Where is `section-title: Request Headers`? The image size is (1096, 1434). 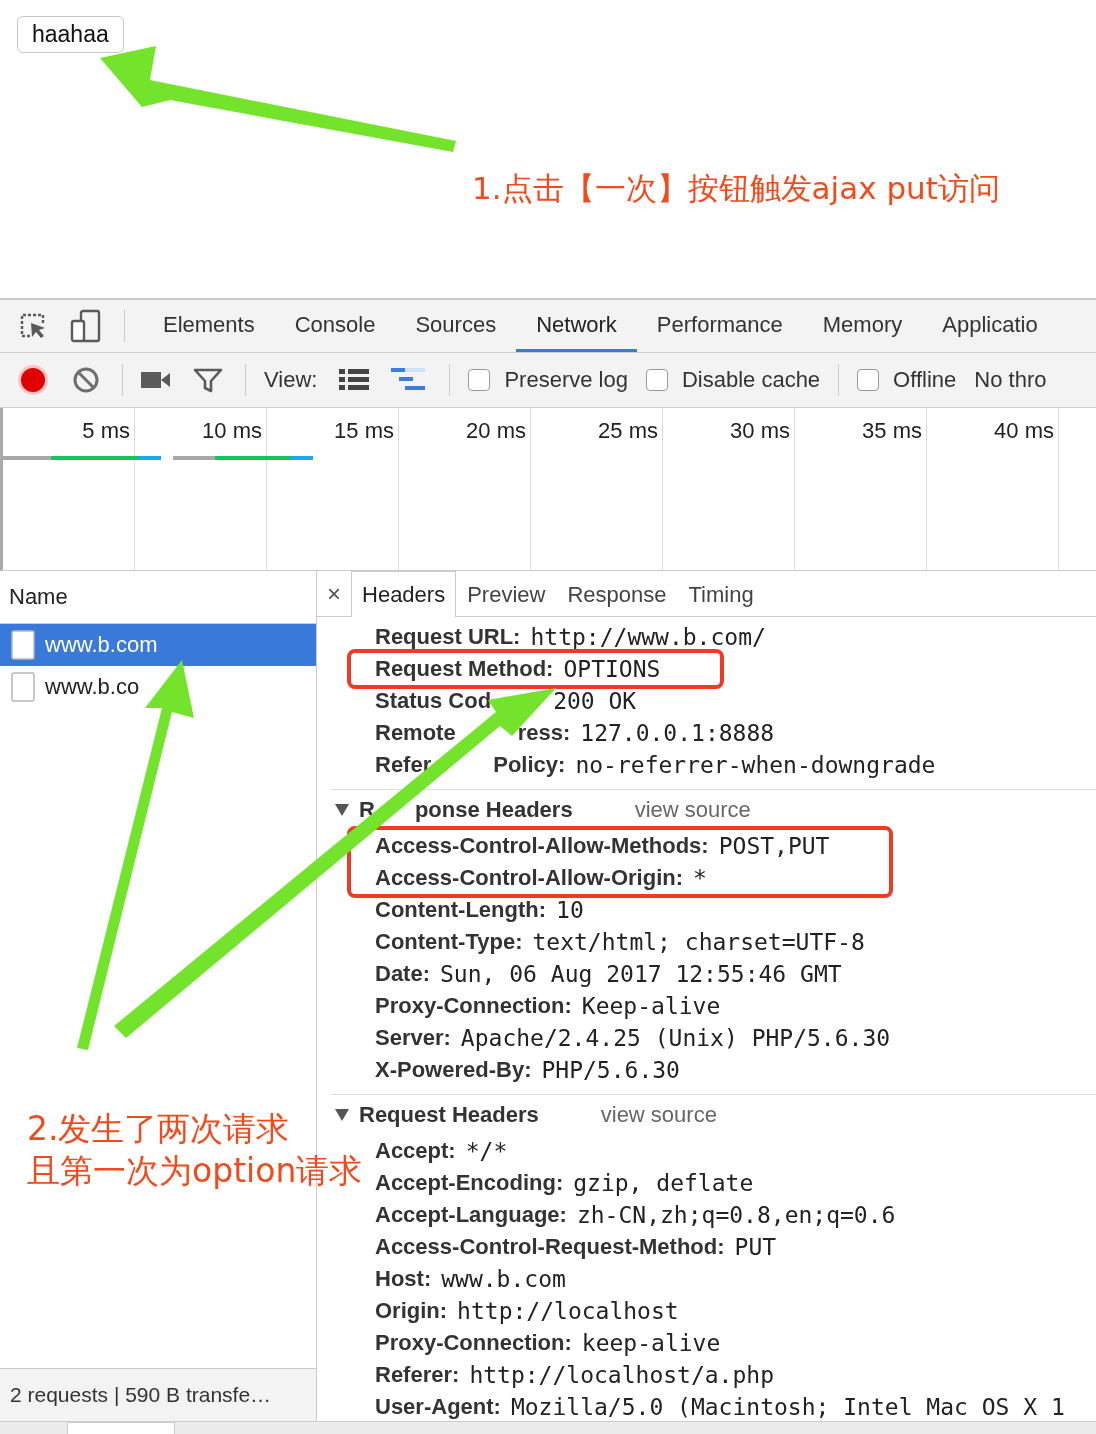
section-title: Request Headers is located at coordinates (449, 1115).